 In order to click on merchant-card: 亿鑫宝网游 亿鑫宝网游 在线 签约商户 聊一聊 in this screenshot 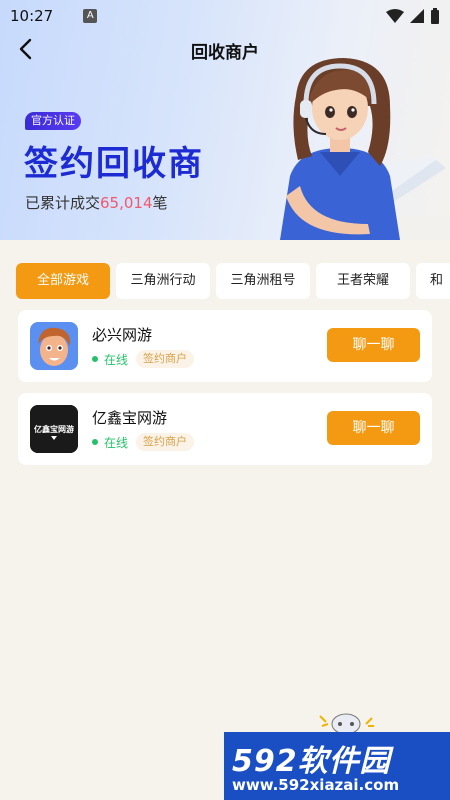, I will do `click(225, 429)`.